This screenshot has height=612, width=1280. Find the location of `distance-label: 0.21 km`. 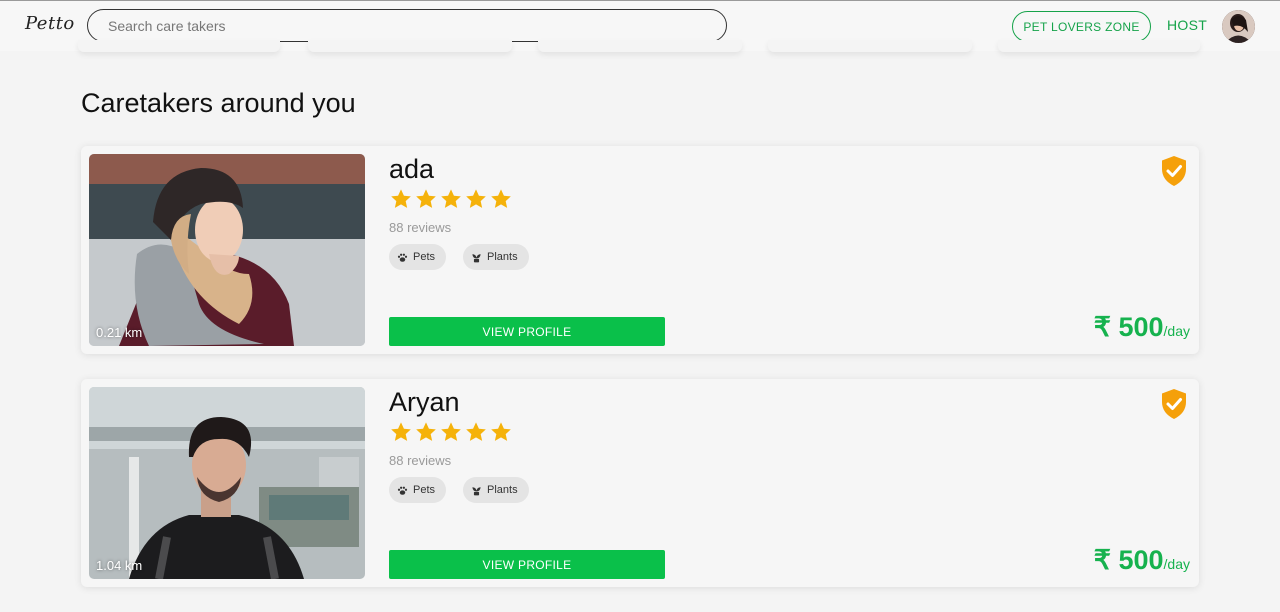

distance-label: 0.21 km is located at coordinates (119, 332).